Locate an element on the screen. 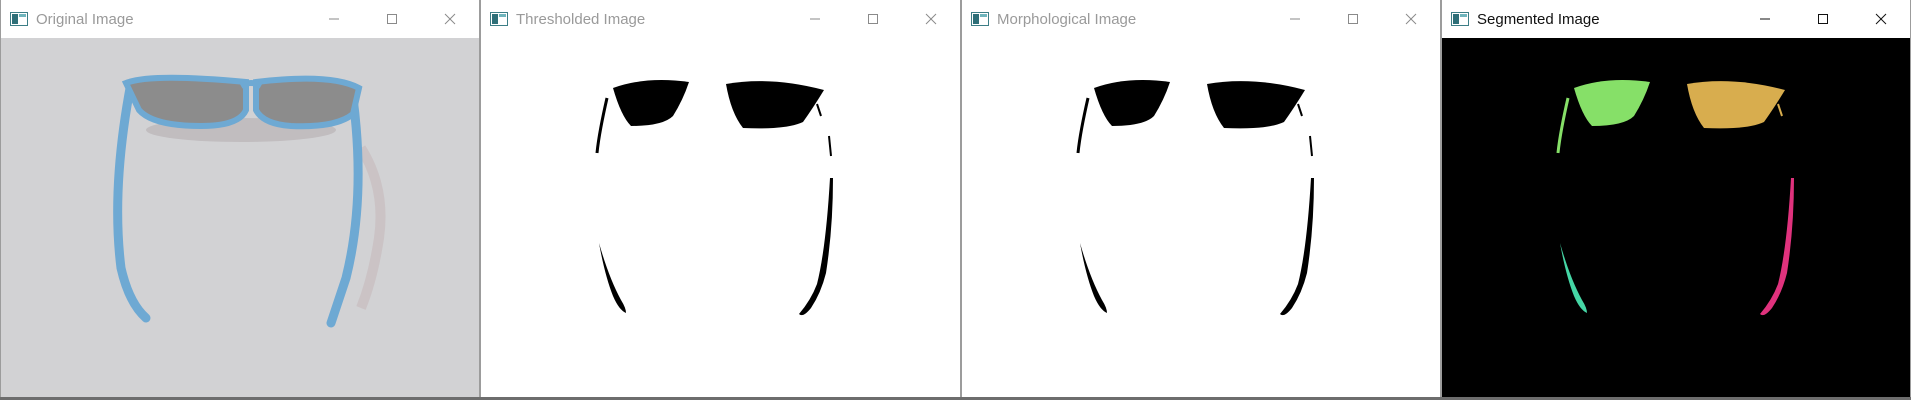  window-title: Original Image is located at coordinates (85, 19).